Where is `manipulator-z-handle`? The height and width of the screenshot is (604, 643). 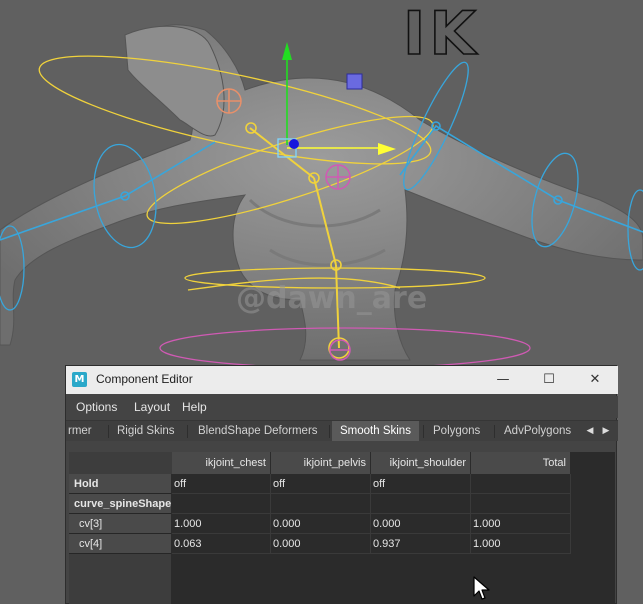 manipulator-z-handle is located at coordinates (294, 144).